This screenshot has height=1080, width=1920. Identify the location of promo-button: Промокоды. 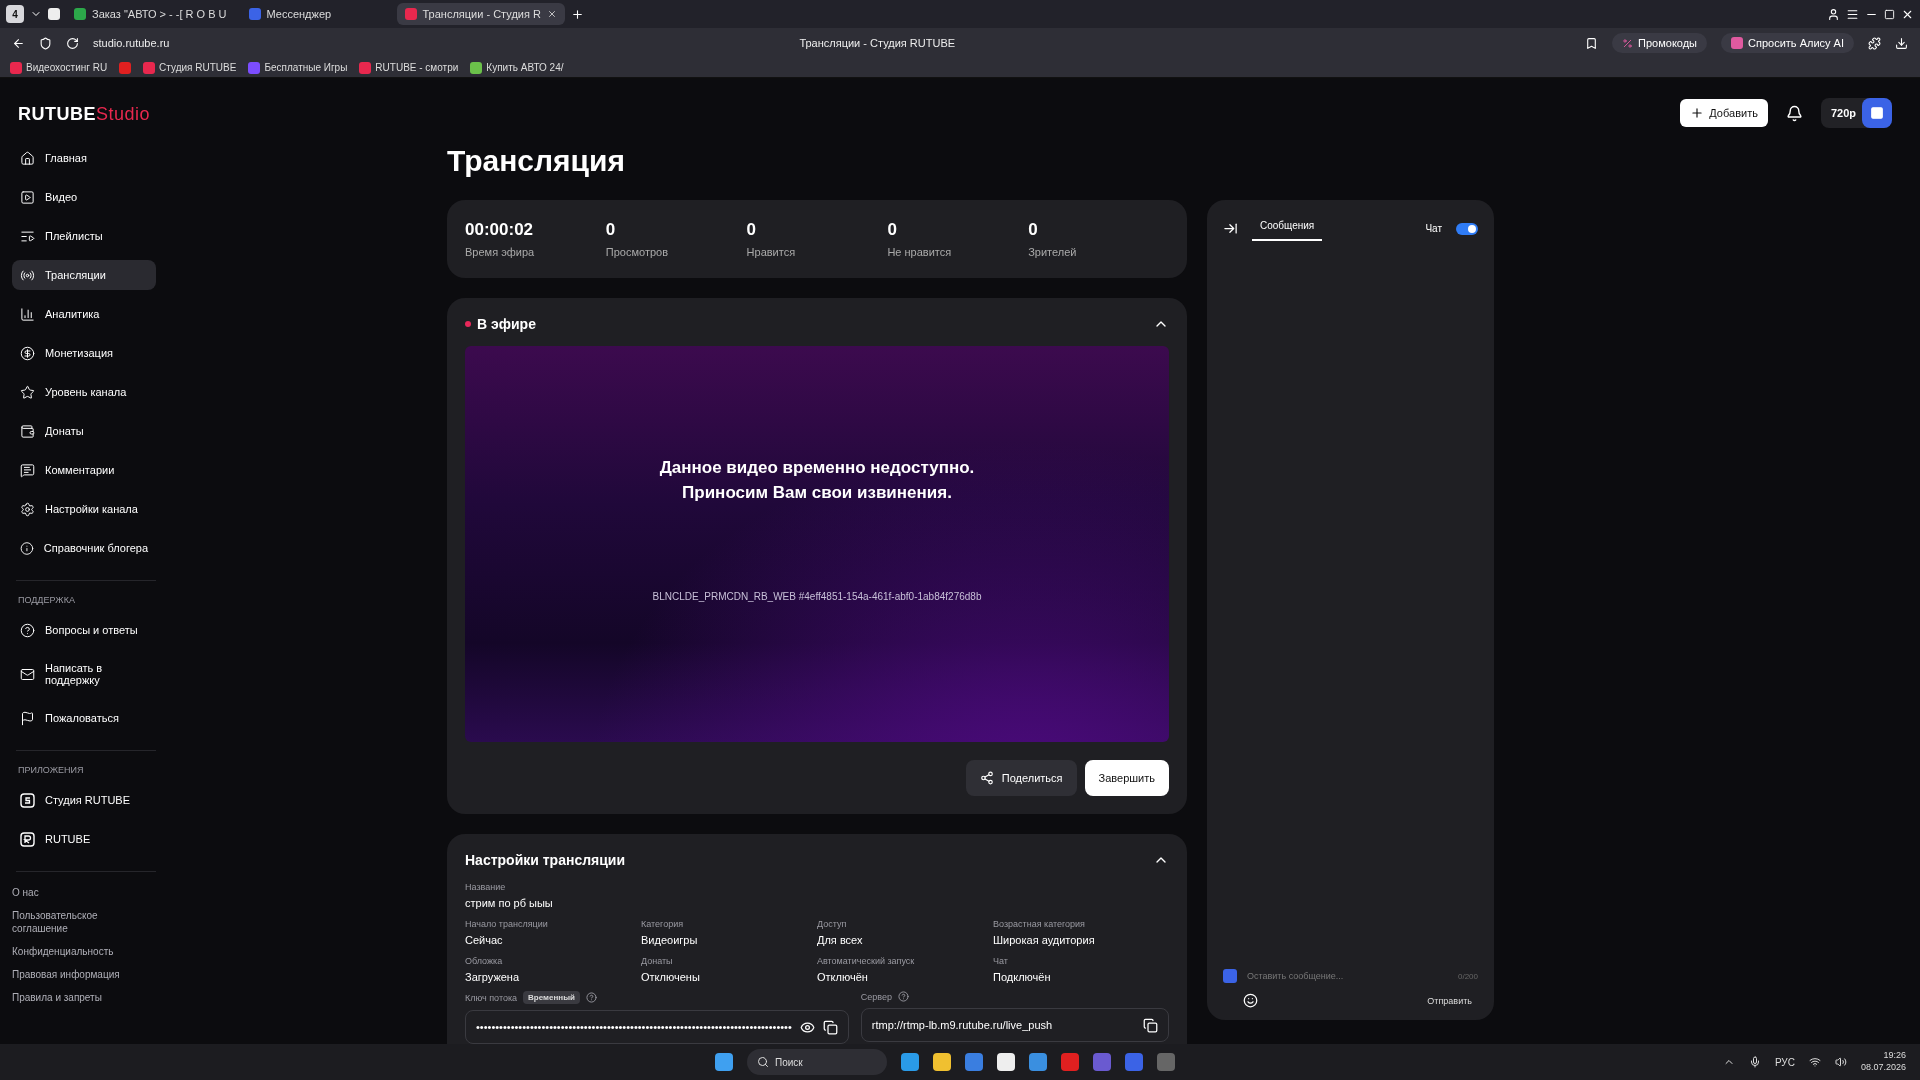
(1660, 43).